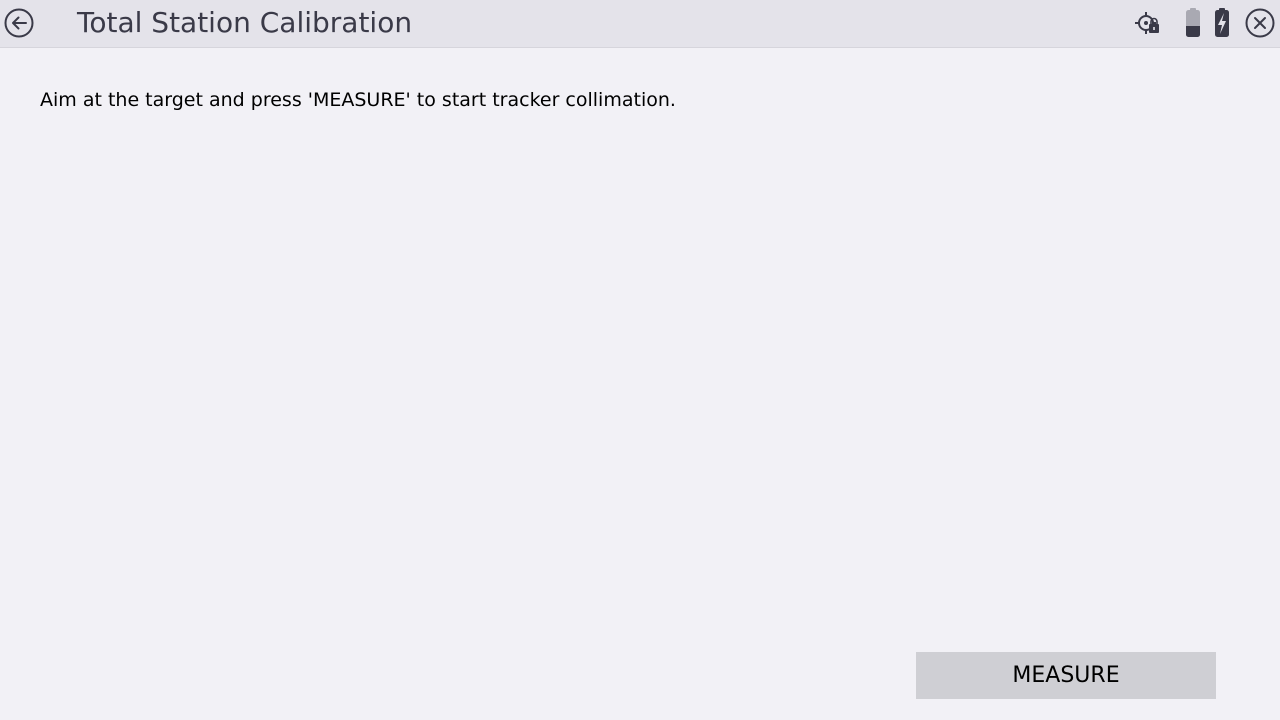 The width and height of the screenshot is (1280, 720). I want to click on app-header: Total Station Calibration, so click(640, 24).